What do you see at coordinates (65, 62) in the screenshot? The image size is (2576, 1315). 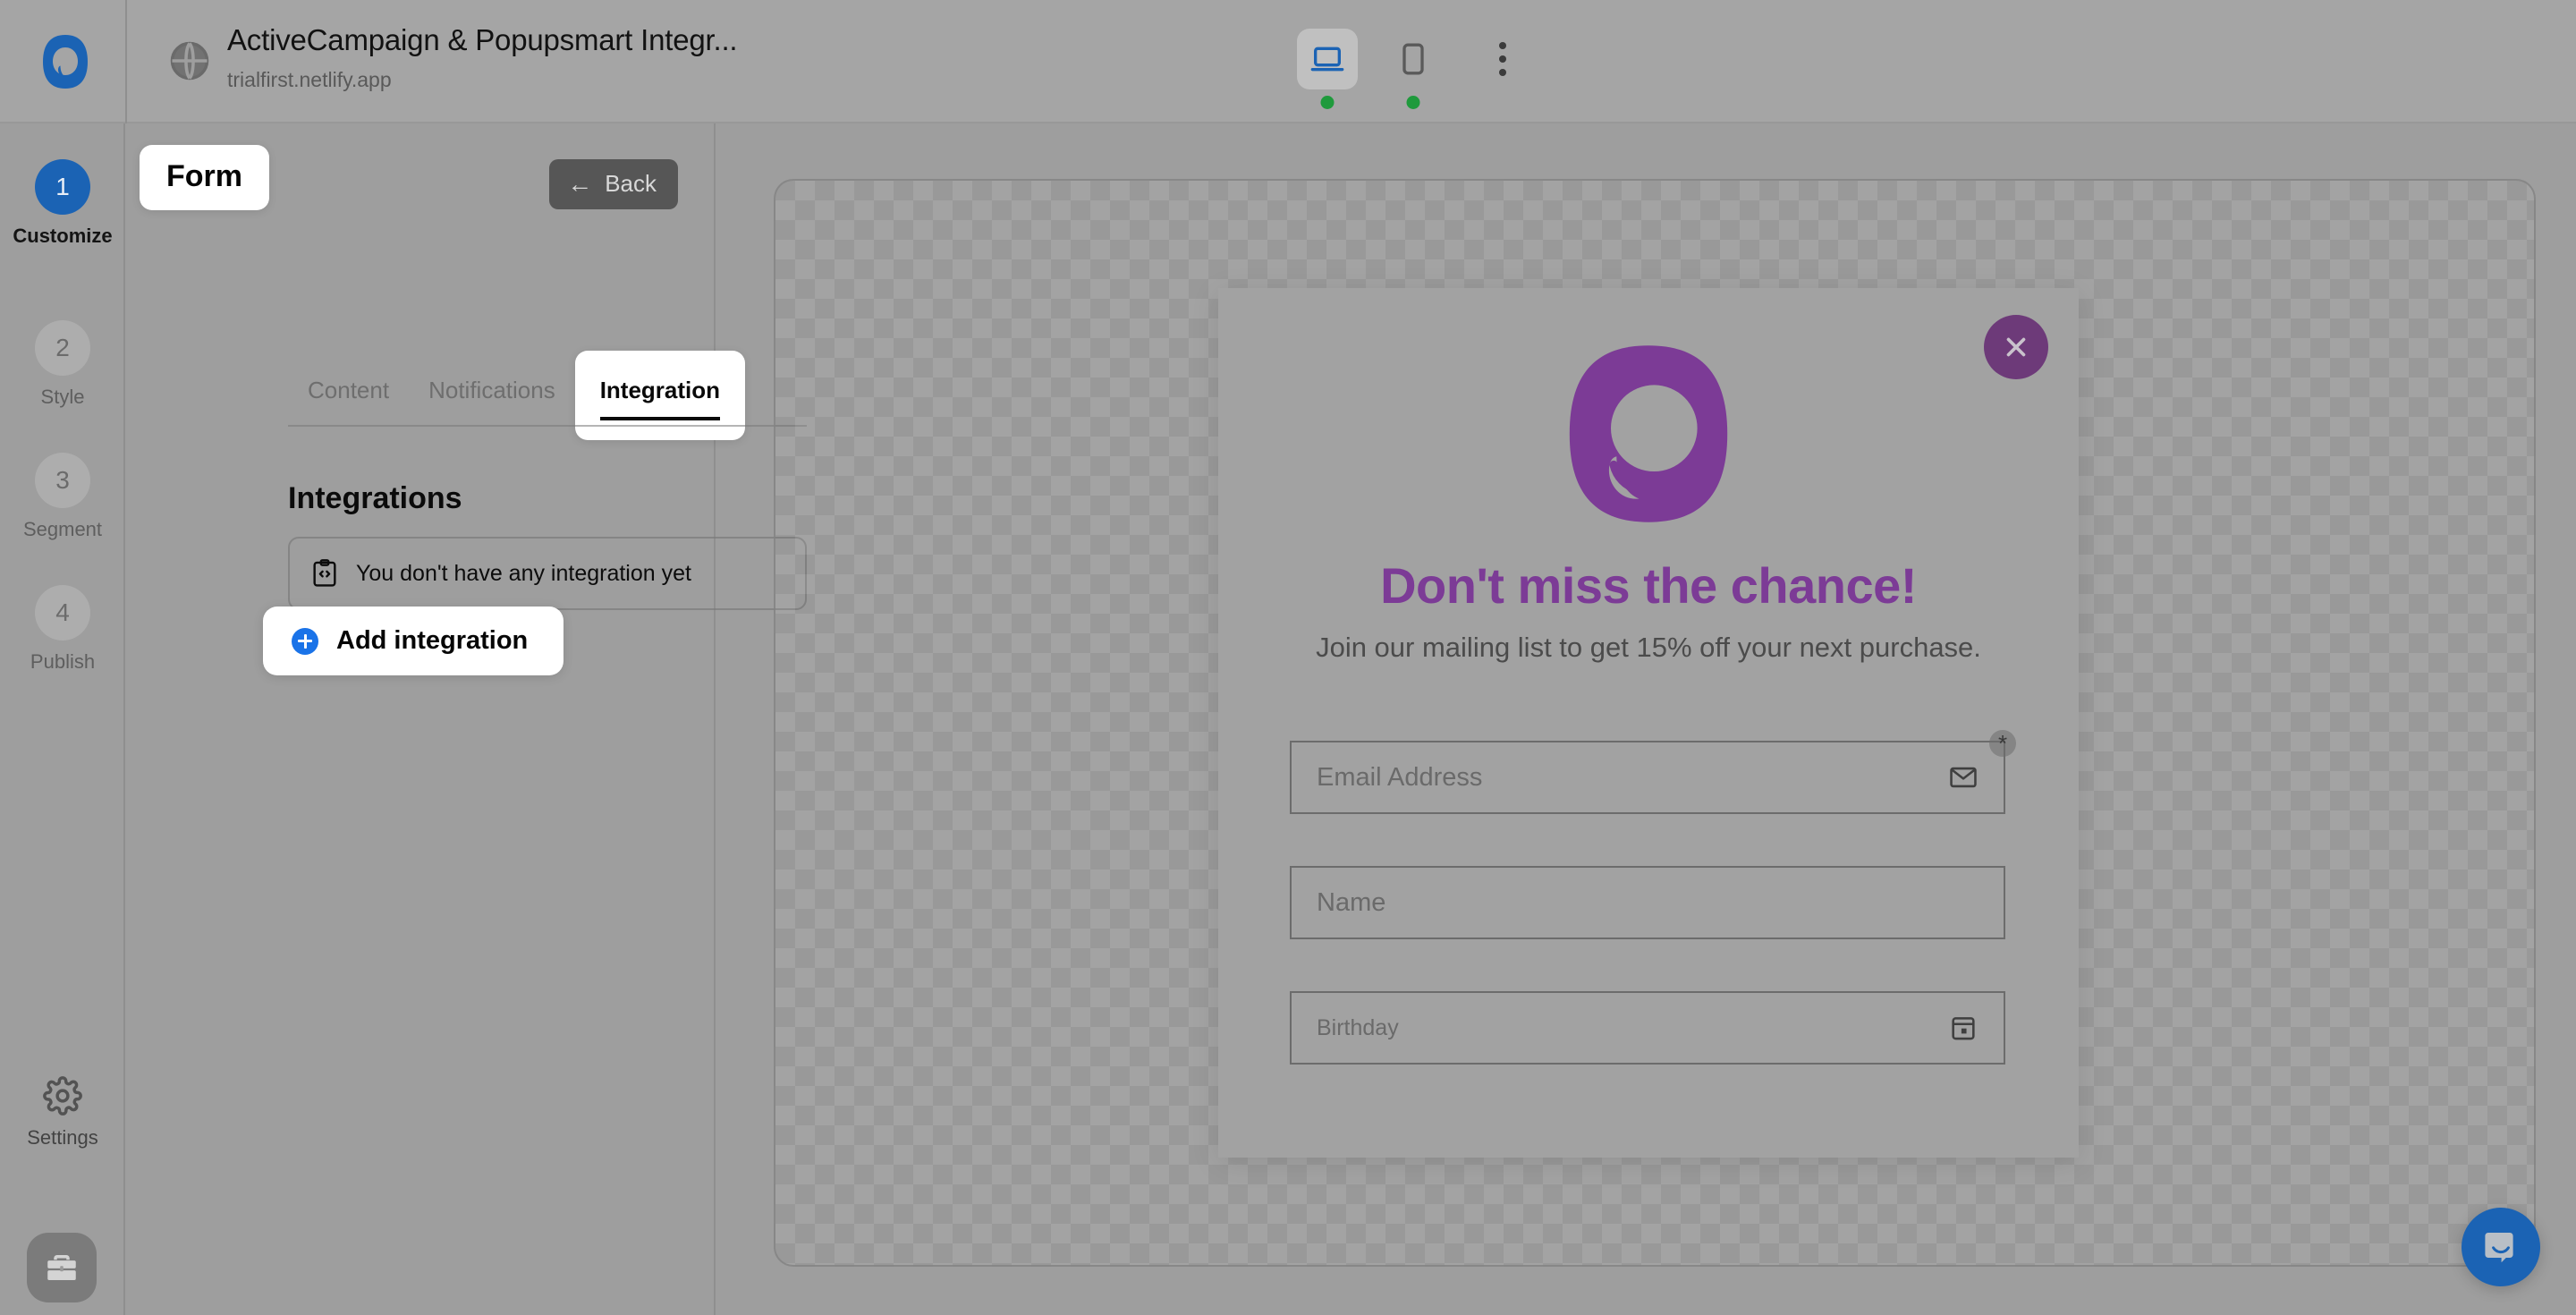 I see `popupsmart-logo-icon` at bounding box center [65, 62].